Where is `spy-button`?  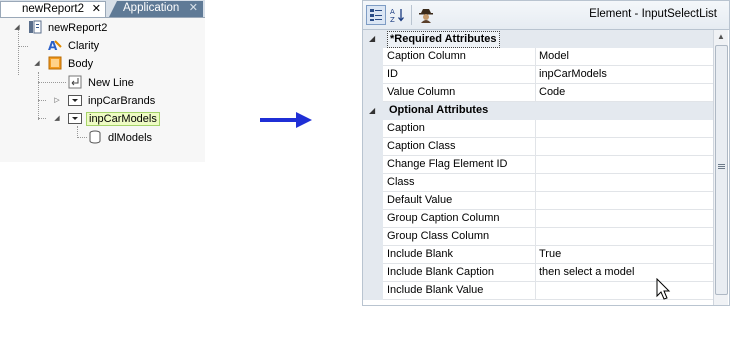
spy-button is located at coordinates (426, 15).